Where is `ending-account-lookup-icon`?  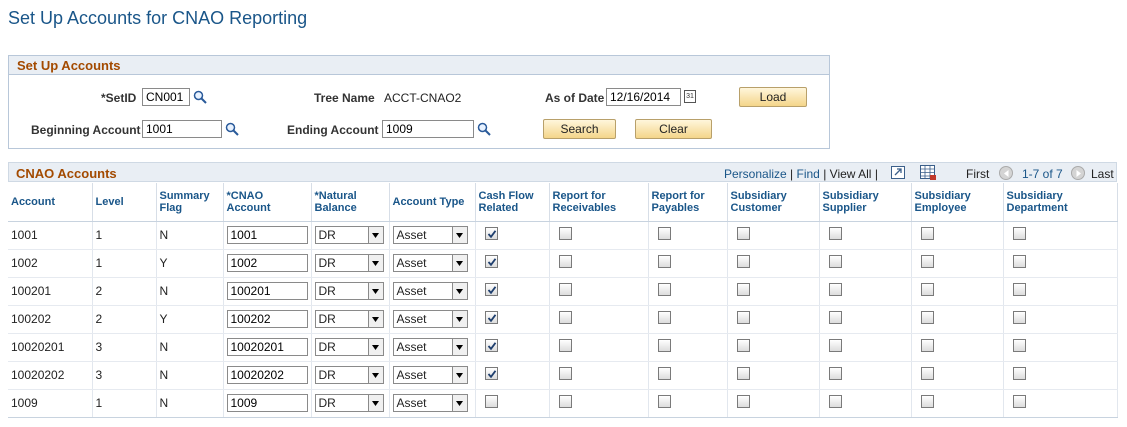 ending-account-lookup-icon is located at coordinates (484, 129).